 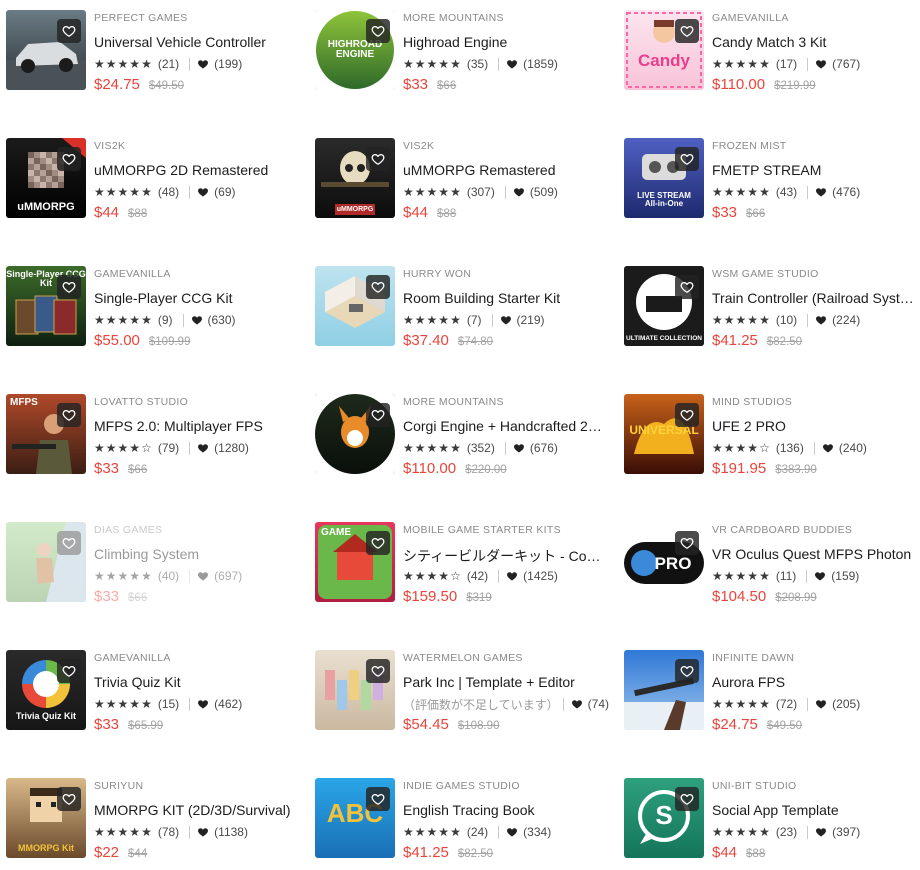 What do you see at coordinates (506, 43) in the screenshot?
I see `product-title: Highroad Engine` at bounding box center [506, 43].